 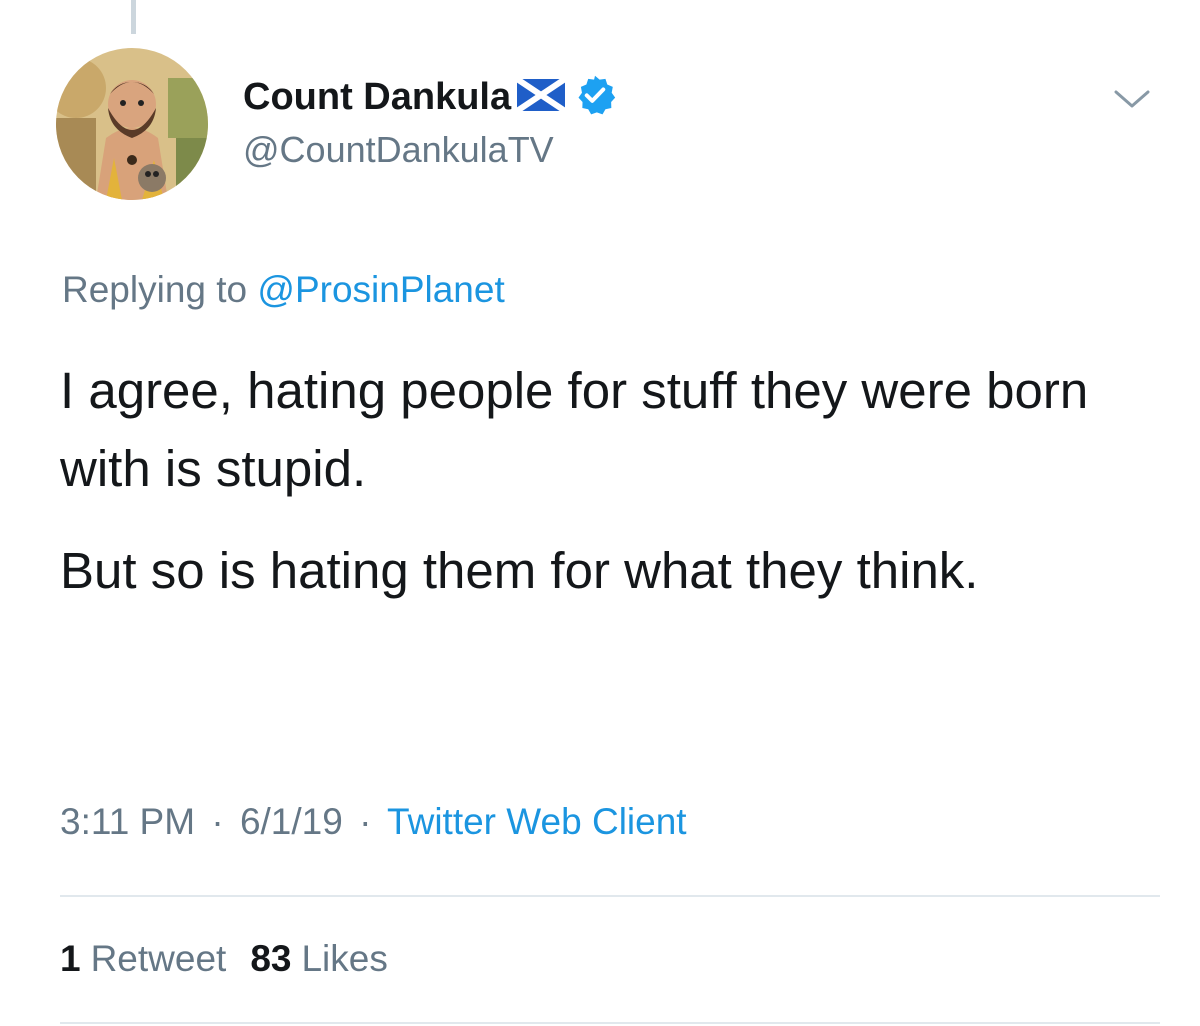 I want to click on tweet-metadata: 3:11 PM · 6/1/19 · Twitter Web Client, so click(x=373, y=822).